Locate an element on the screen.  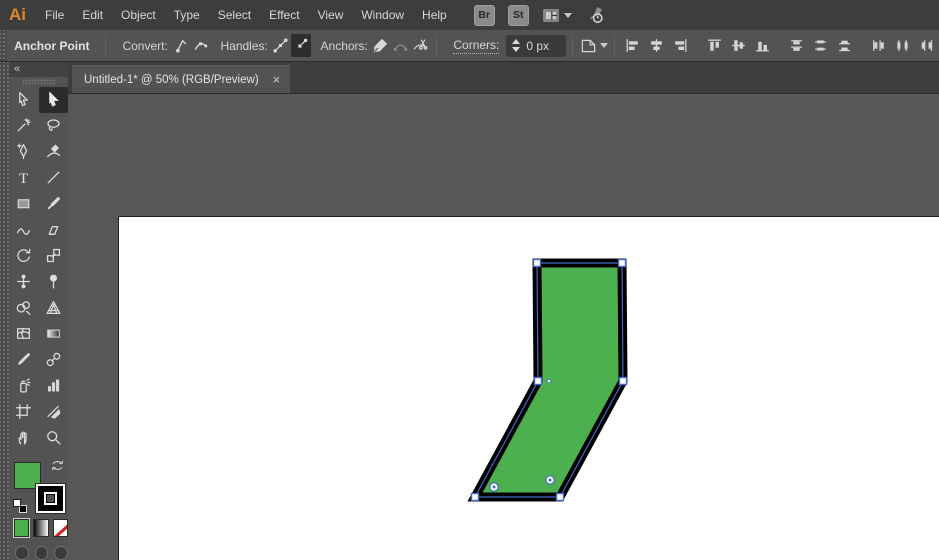
gpu-performance-icon is located at coordinates (596, 15).